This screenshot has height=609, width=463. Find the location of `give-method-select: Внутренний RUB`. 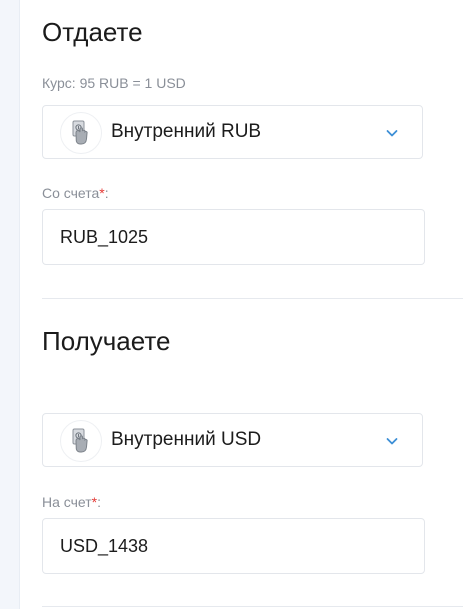

give-method-select: Внутренний RUB is located at coordinates (232, 132).